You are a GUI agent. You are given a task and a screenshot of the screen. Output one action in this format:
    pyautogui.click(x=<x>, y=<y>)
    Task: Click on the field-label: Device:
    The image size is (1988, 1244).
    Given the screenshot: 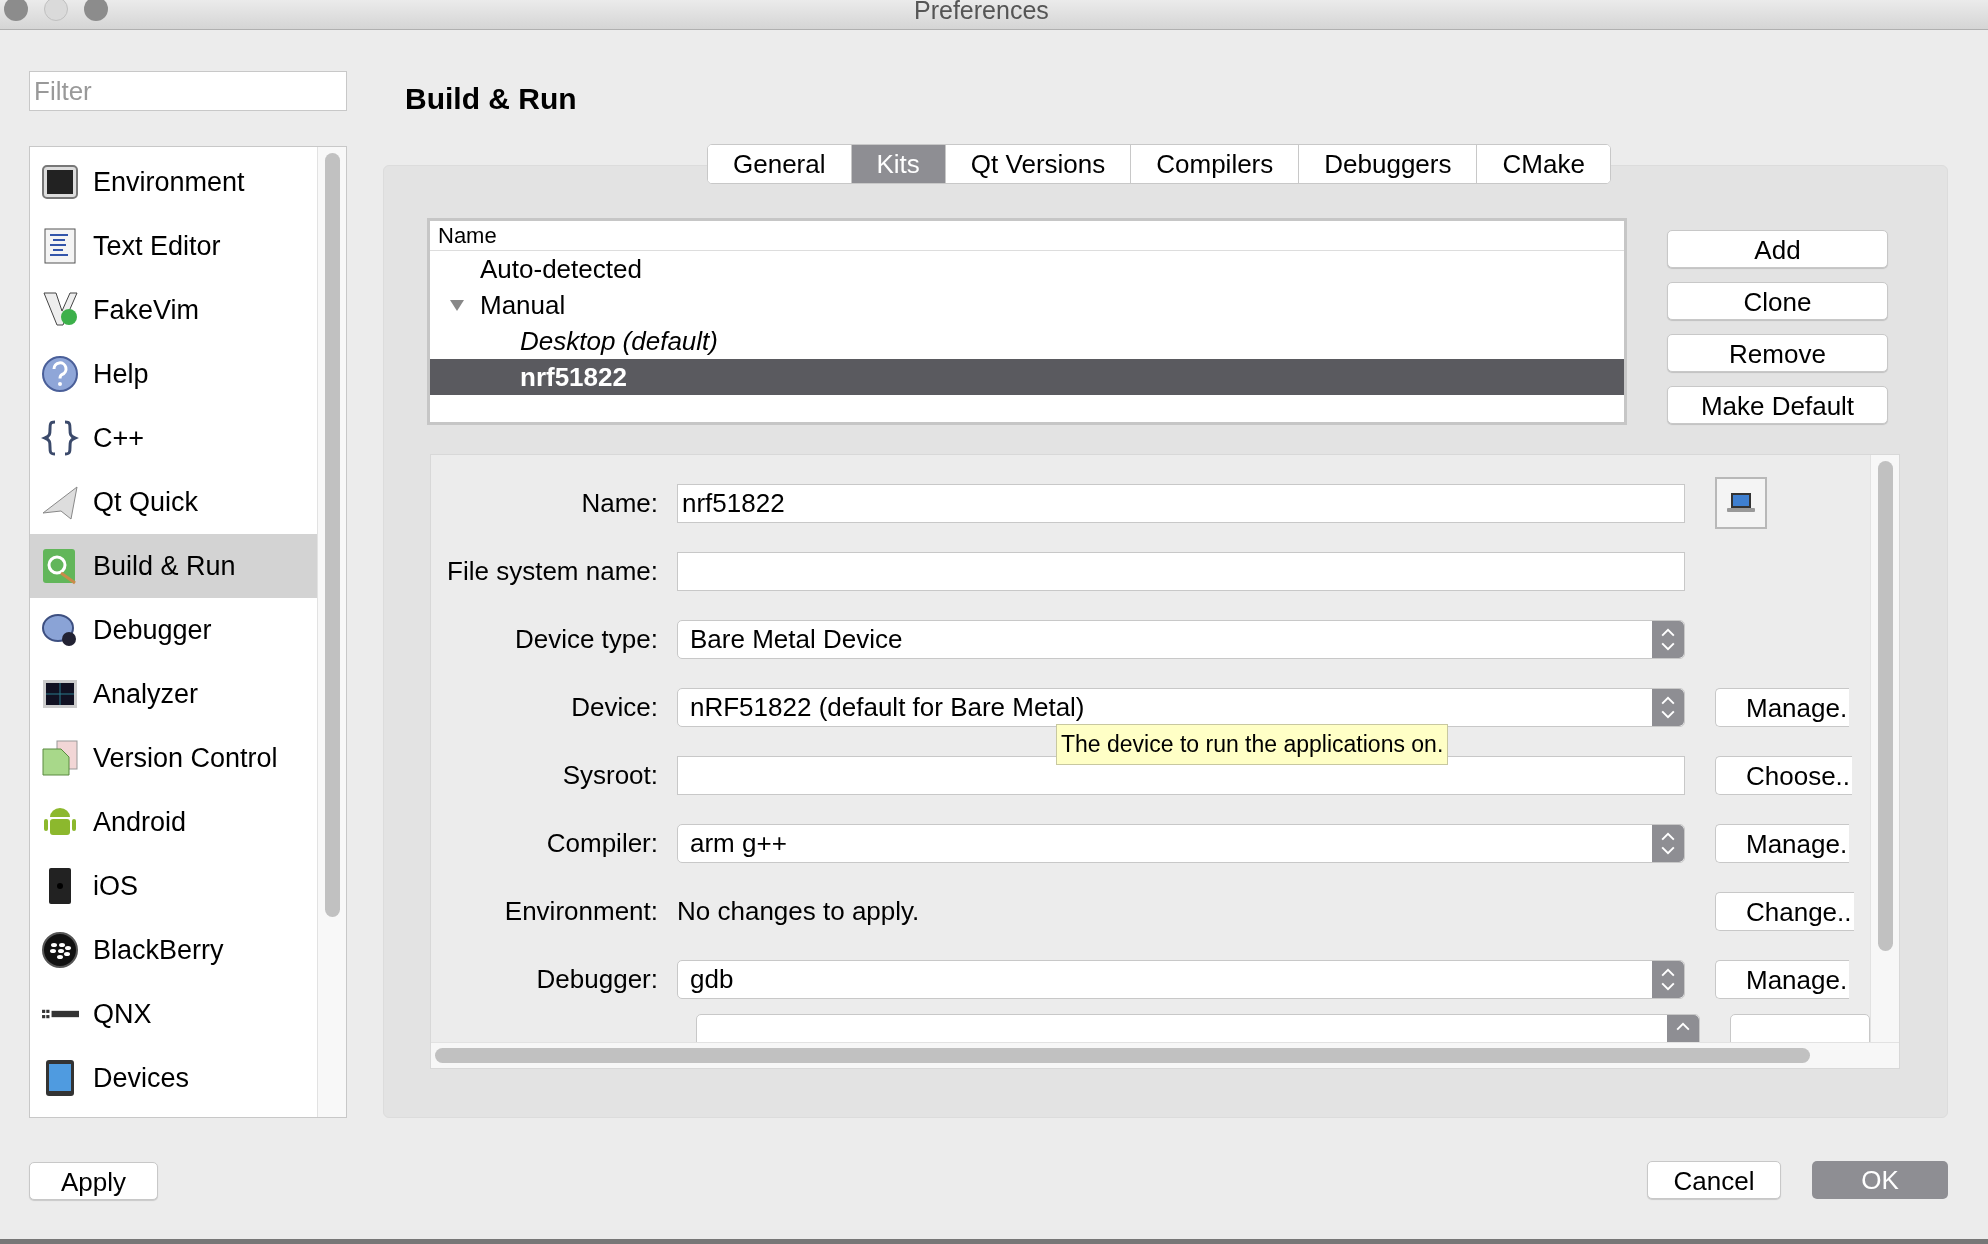 What is the action you would take?
    pyautogui.click(x=614, y=707)
    